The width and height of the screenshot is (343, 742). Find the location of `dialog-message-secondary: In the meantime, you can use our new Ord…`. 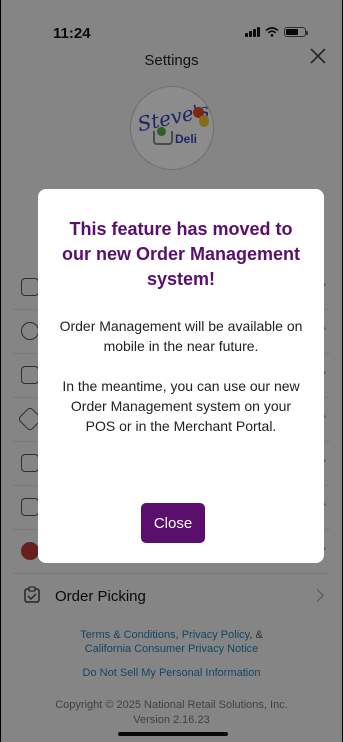

dialog-message-secondary: In the meantime, you can use our new Ord… is located at coordinates (181, 406).